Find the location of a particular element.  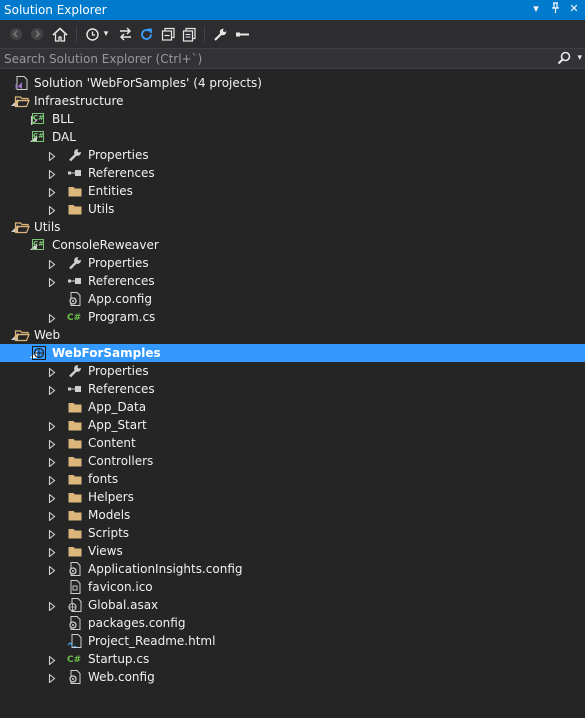

preview-icon is located at coordinates (242, 34).